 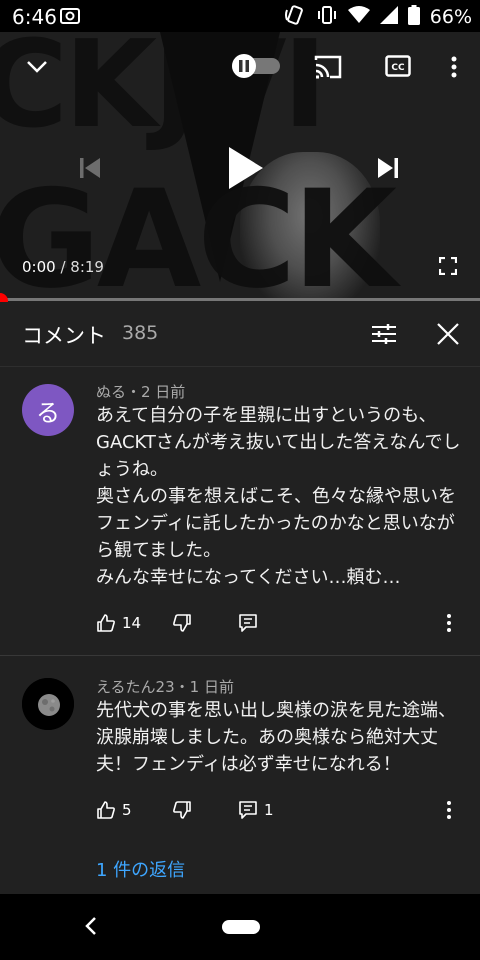 I want to click on home-pill, so click(x=241, y=927).